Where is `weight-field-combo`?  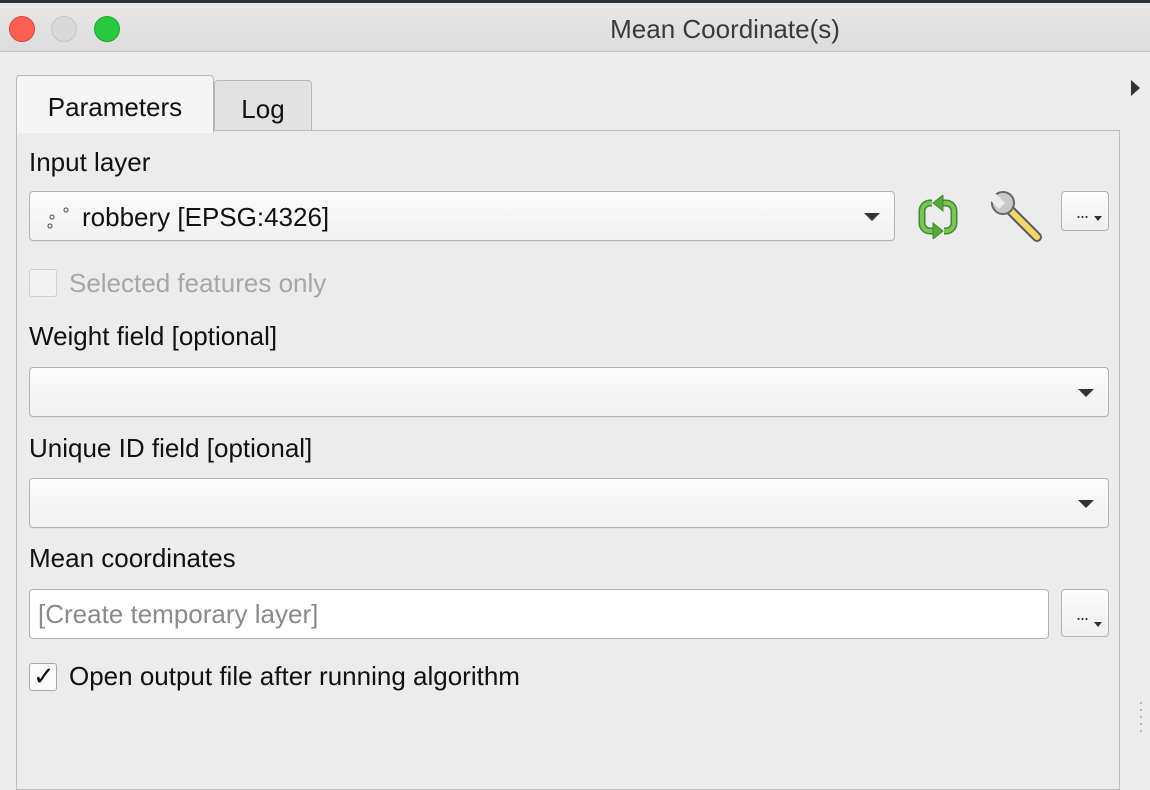 weight-field-combo is located at coordinates (569, 392).